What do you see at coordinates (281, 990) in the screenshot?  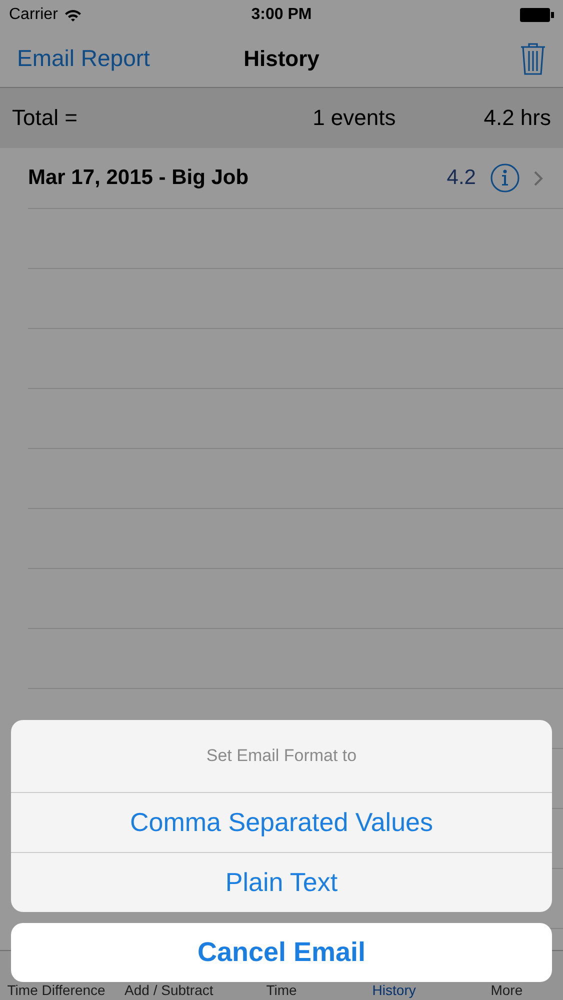 I see `tab-item: Time` at bounding box center [281, 990].